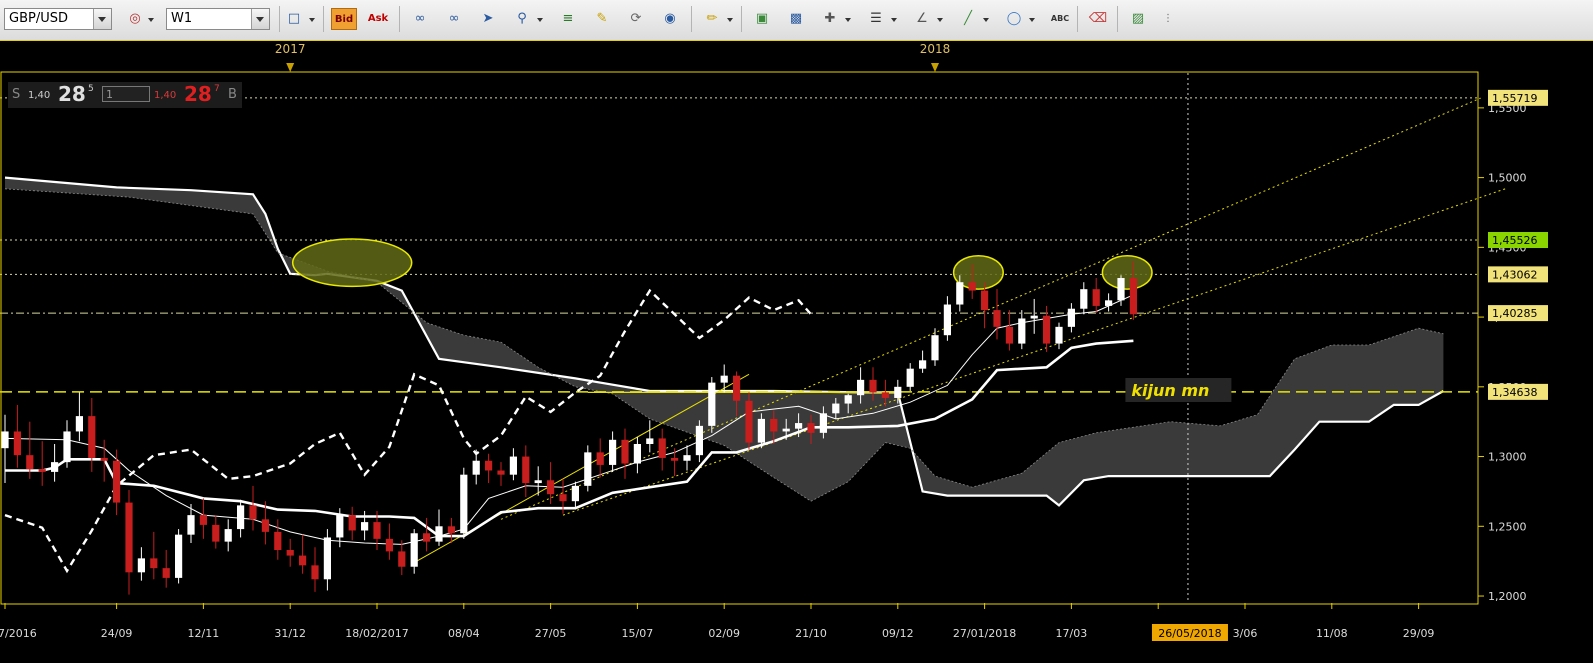 This screenshot has width=1593, height=663. What do you see at coordinates (1168, 19) in the screenshot?
I see `toolbar-overflow-icon: ⋮` at bounding box center [1168, 19].